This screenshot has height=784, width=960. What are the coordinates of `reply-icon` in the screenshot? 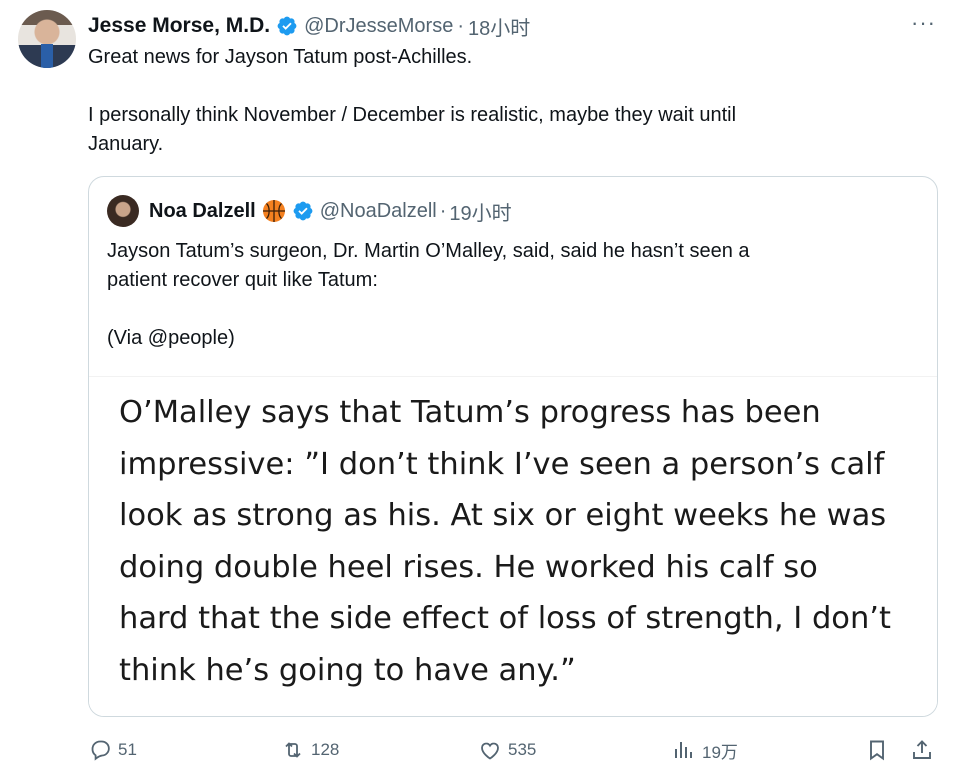 It's located at (100, 750).